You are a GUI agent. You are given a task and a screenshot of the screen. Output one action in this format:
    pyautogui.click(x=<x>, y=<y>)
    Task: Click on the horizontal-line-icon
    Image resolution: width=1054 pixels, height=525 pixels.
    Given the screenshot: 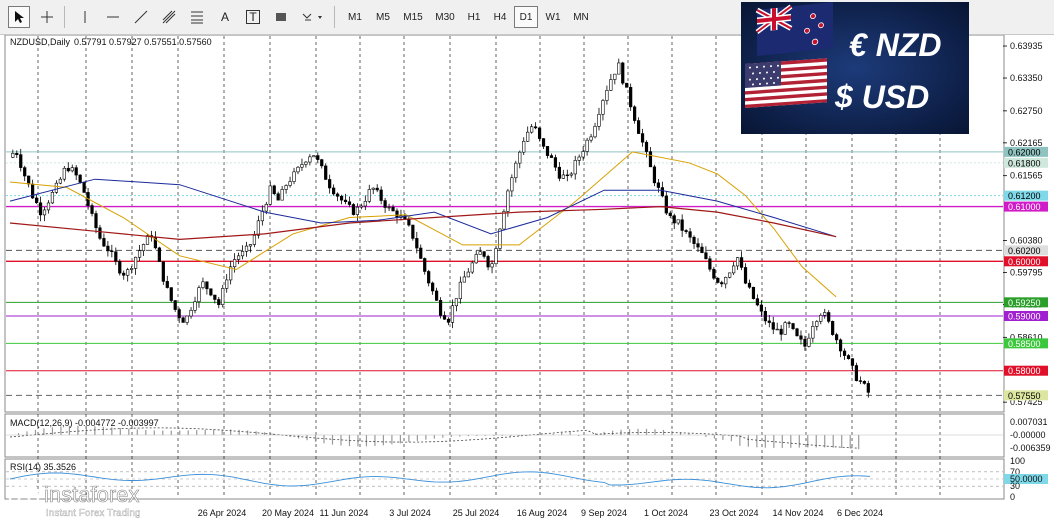 What is the action you would take?
    pyautogui.click(x=113, y=17)
    